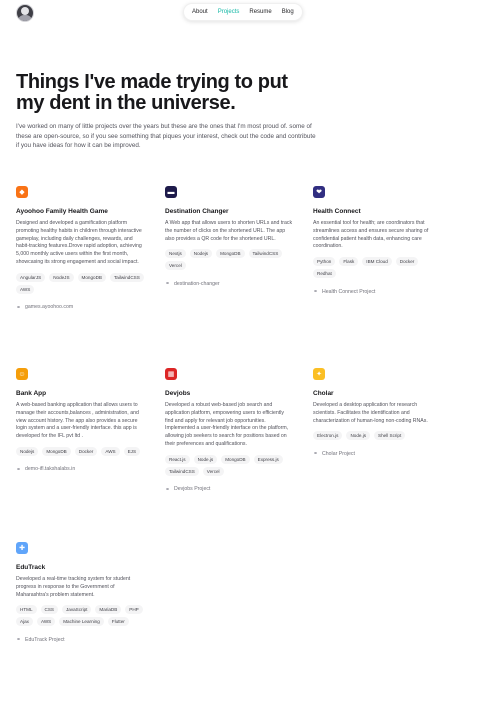 The image size is (478, 708). I want to click on game-logo-icon: ◆, so click(22, 192).